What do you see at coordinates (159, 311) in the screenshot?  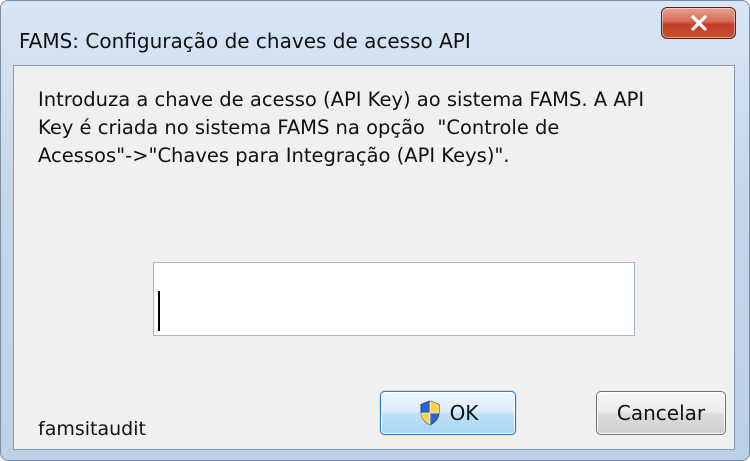 I see `text-cursor` at bounding box center [159, 311].